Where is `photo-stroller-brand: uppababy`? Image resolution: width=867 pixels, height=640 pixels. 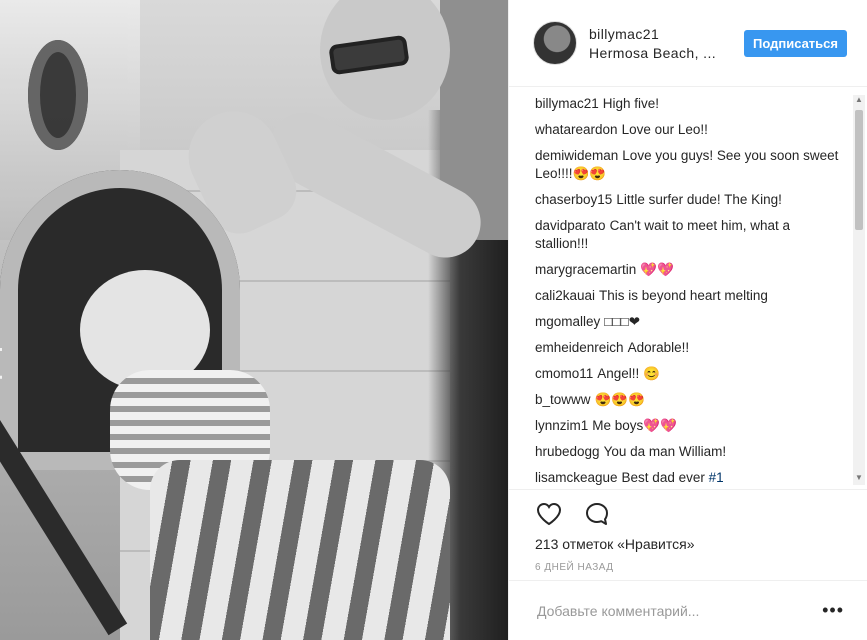
photo-stroller-brand: uppababy is located at coordinates (3, 346).